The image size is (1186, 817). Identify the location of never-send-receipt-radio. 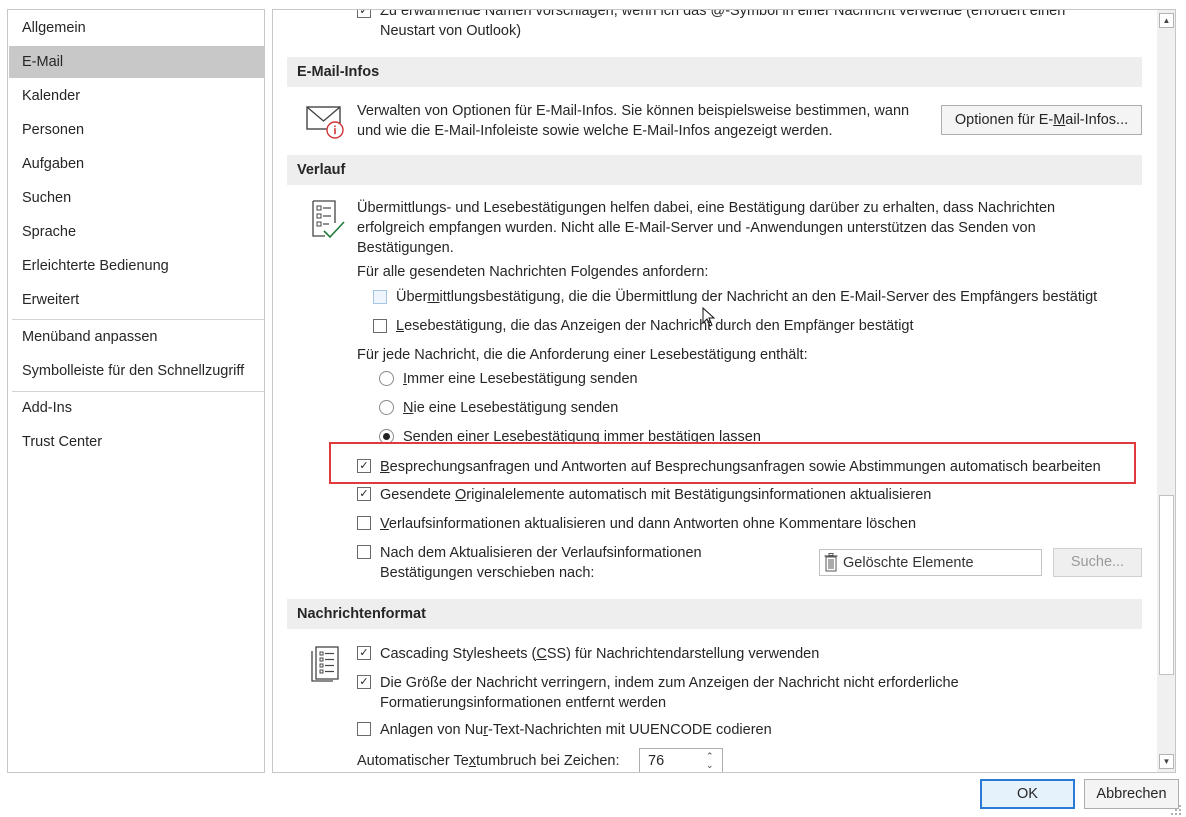
(386, 407).